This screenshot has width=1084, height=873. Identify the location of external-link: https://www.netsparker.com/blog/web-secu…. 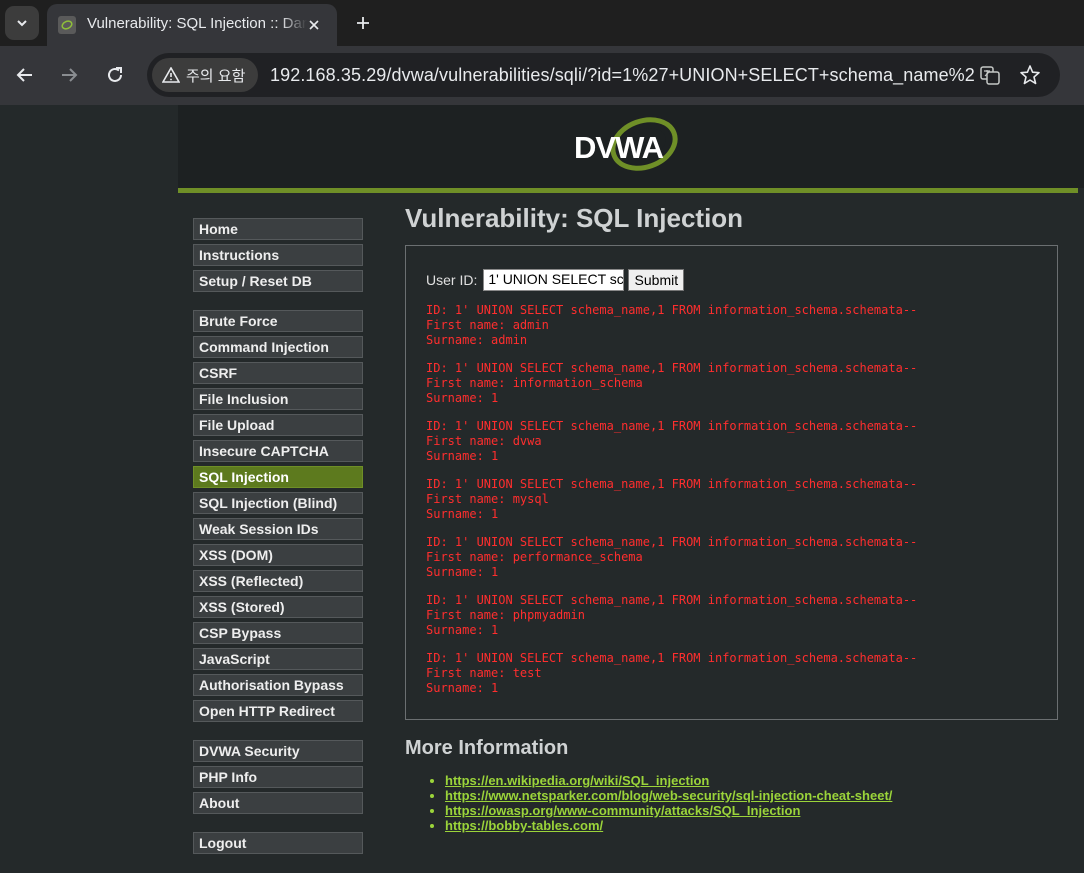
(668, 795).